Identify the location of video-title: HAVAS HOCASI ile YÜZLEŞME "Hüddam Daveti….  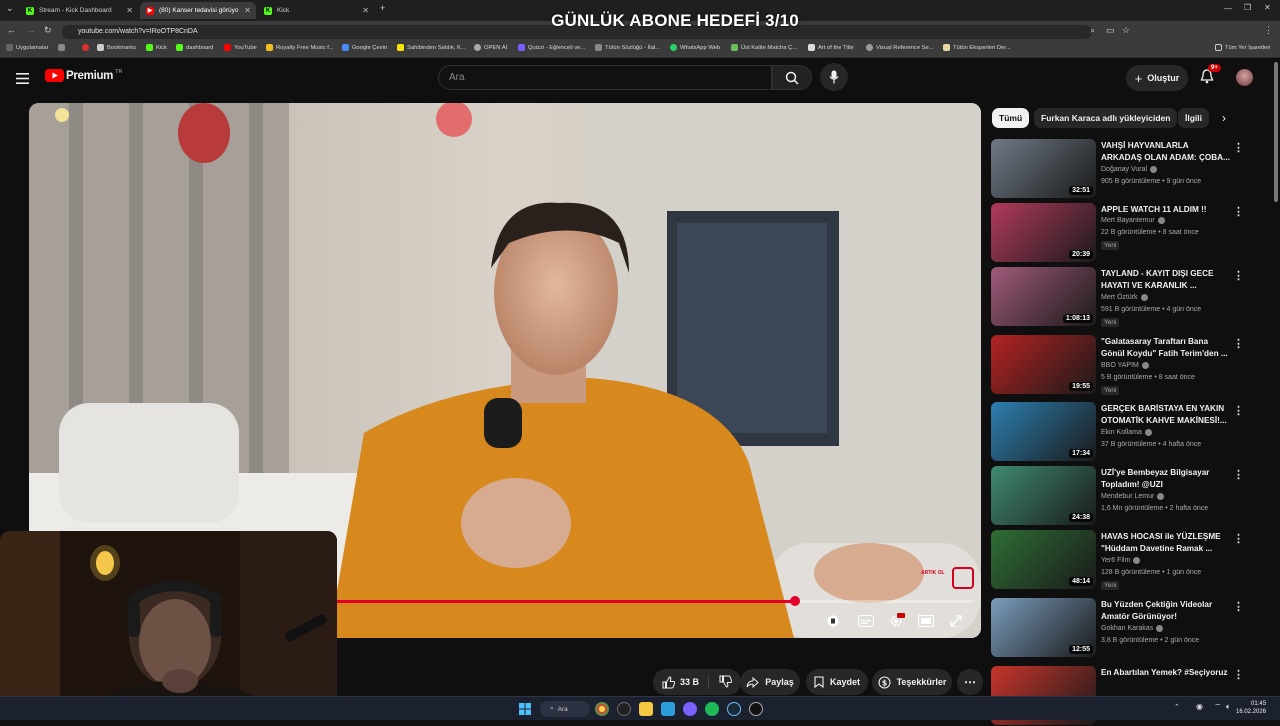
(1166, 543).